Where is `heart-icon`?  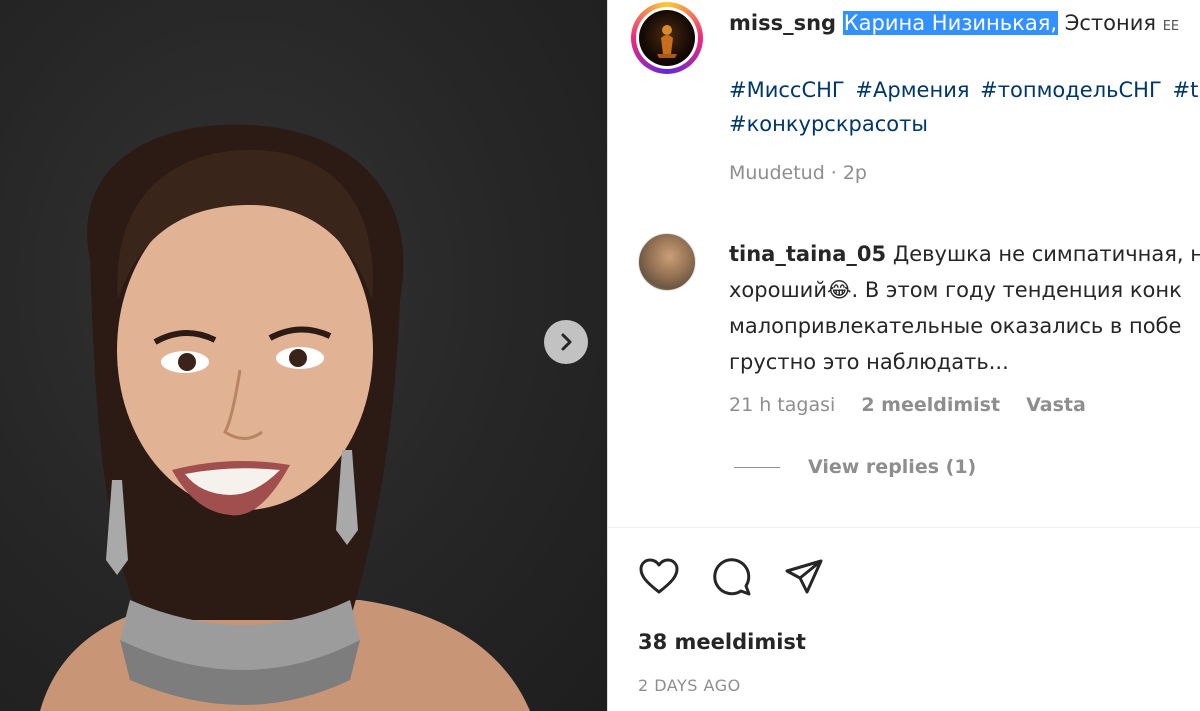 heart-icon is located at coordinates (659, 577).